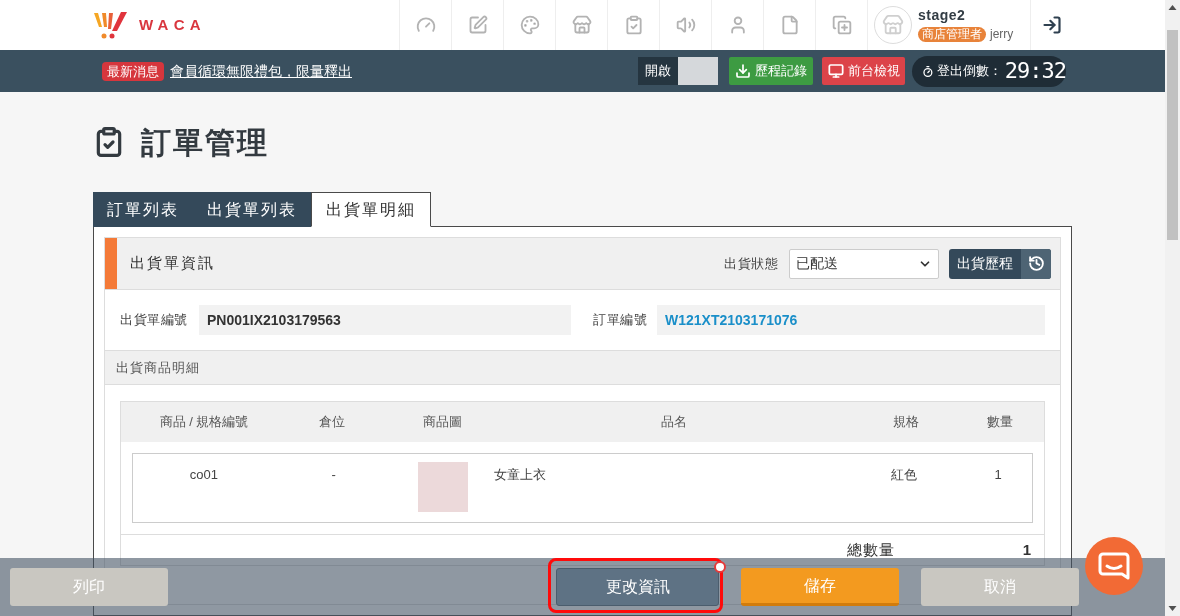 The image size is (1180, 616). What do you see at coordinates (904, 475) in the screenshot?
I see `spec-cell-text: 紅色` at bounding box center [904, 475].